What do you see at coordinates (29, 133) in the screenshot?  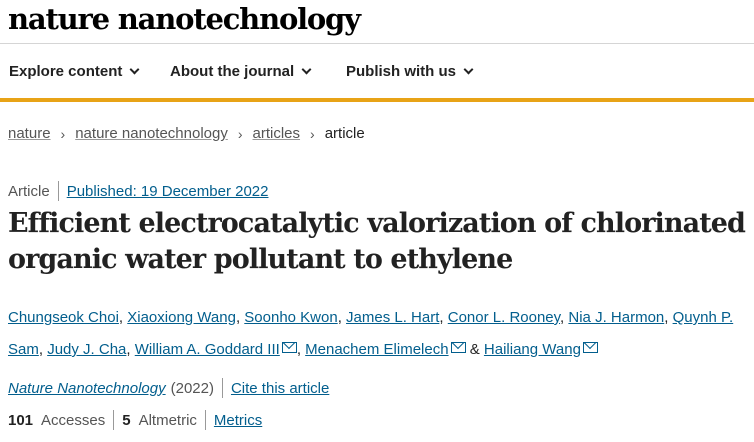 I see `breadcrumb-nature: nature` at bounding box center [29, 133].